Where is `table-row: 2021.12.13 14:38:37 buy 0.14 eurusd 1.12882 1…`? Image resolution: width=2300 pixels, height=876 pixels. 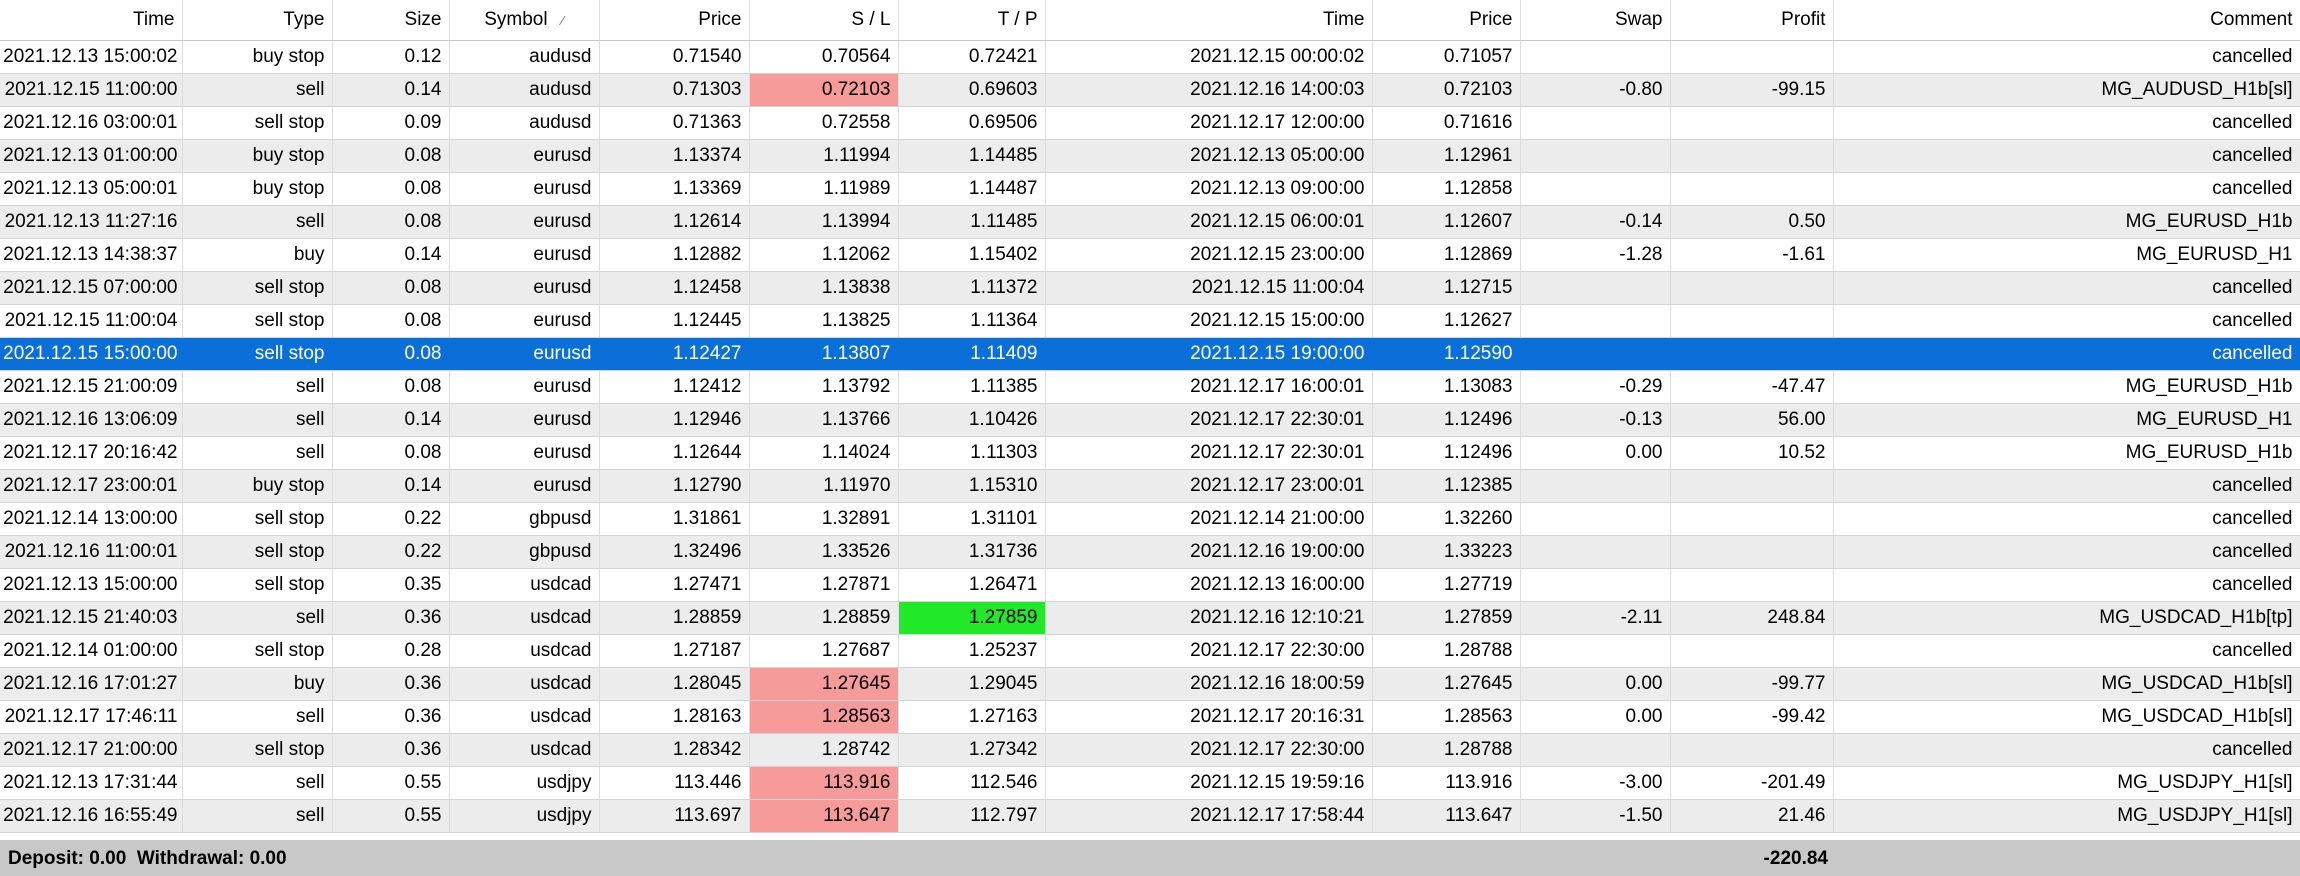
table-row: 2021.12.13 14:38:37 buy 0.14 eurusd 1.12882 1… is located at coordinates (1150, 255).